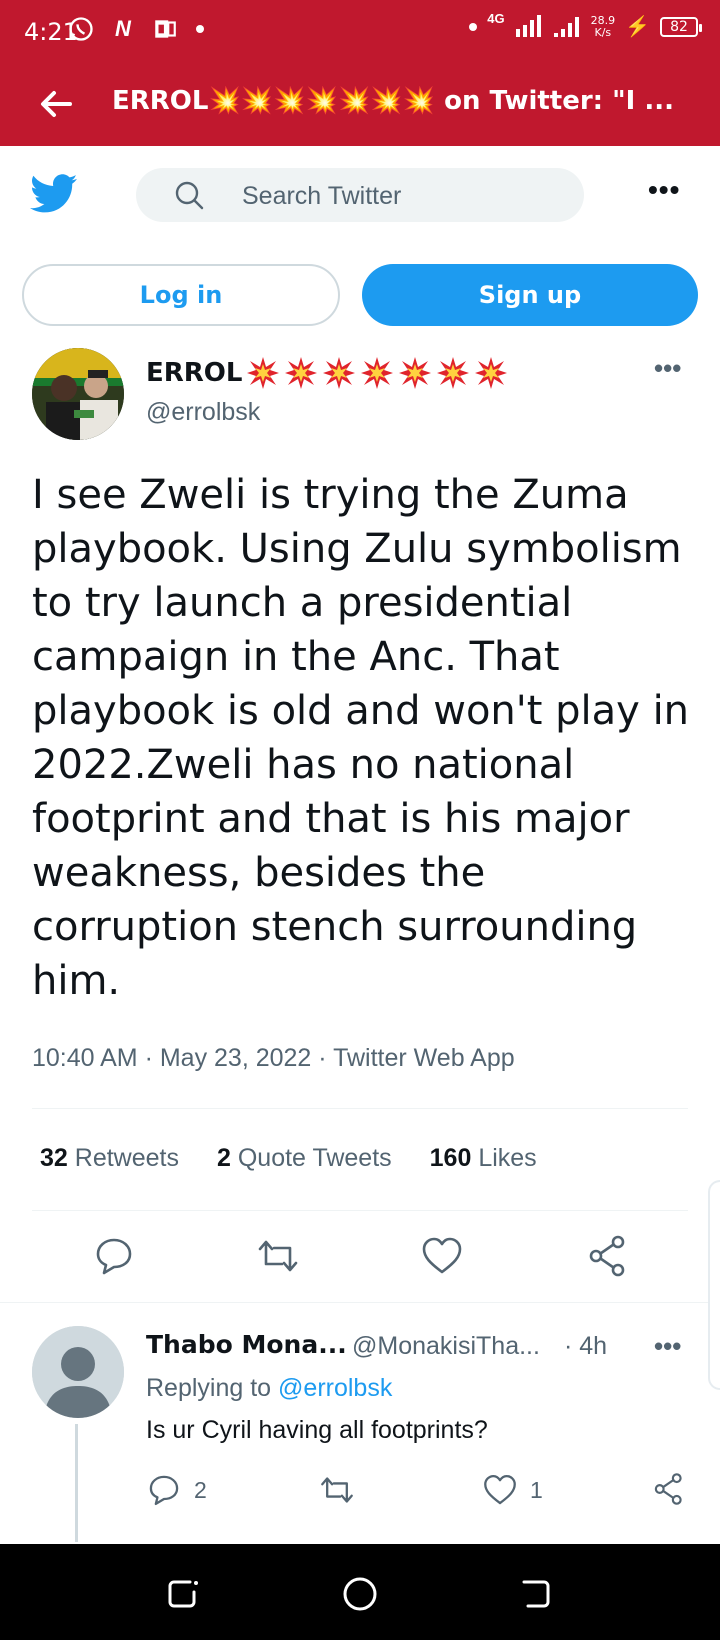  I want to click on search-icon, so click(189, 195).